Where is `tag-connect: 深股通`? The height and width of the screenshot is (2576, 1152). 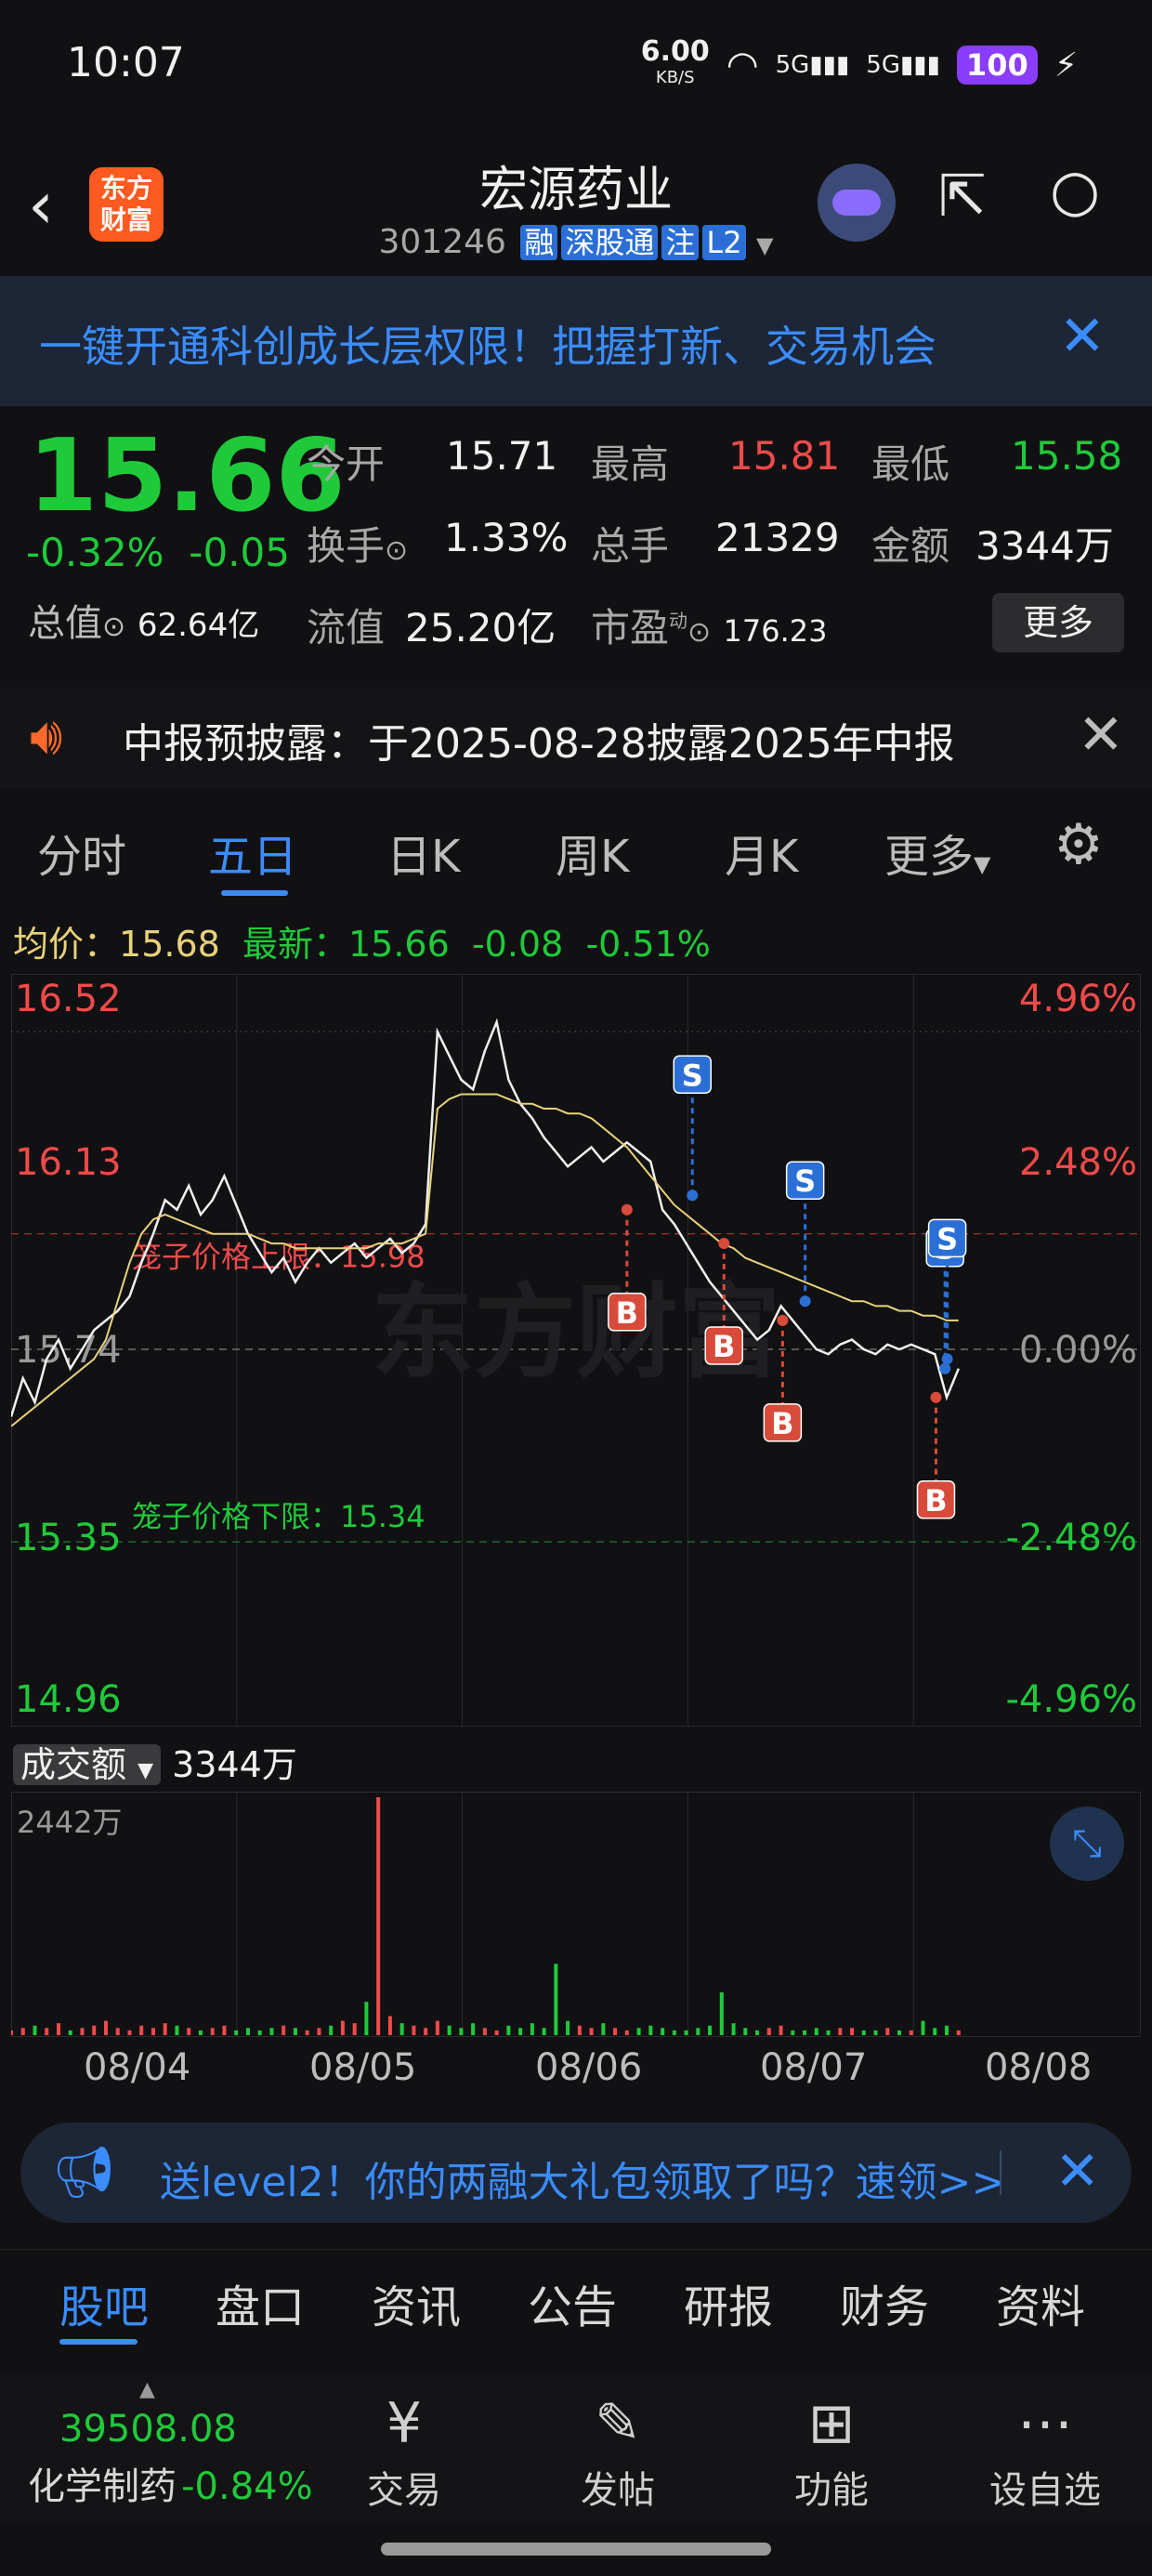
tag-connect: 深股通 is located at coordinates (610, 242).